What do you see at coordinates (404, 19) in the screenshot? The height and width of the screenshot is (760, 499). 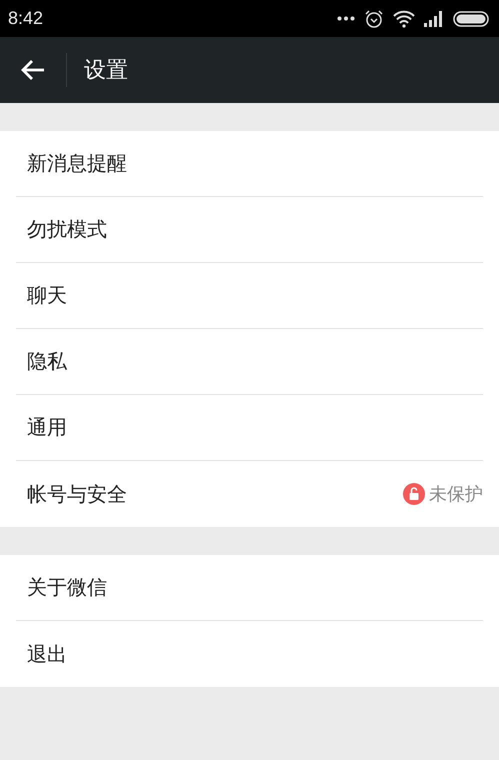 I see `wifi-icon` at bounding box center [404, 19].